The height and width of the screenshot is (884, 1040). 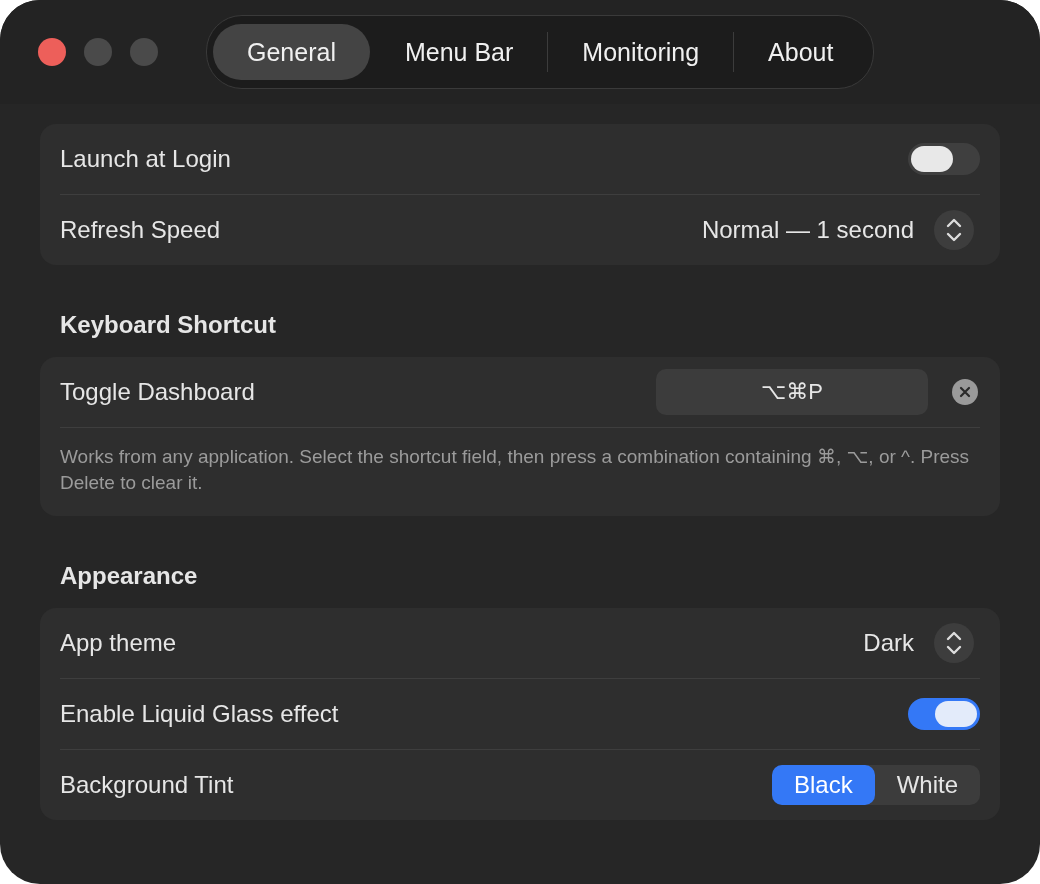 I want to click on setting-label: Toggle Dashboard, so click(x=158, y=392).